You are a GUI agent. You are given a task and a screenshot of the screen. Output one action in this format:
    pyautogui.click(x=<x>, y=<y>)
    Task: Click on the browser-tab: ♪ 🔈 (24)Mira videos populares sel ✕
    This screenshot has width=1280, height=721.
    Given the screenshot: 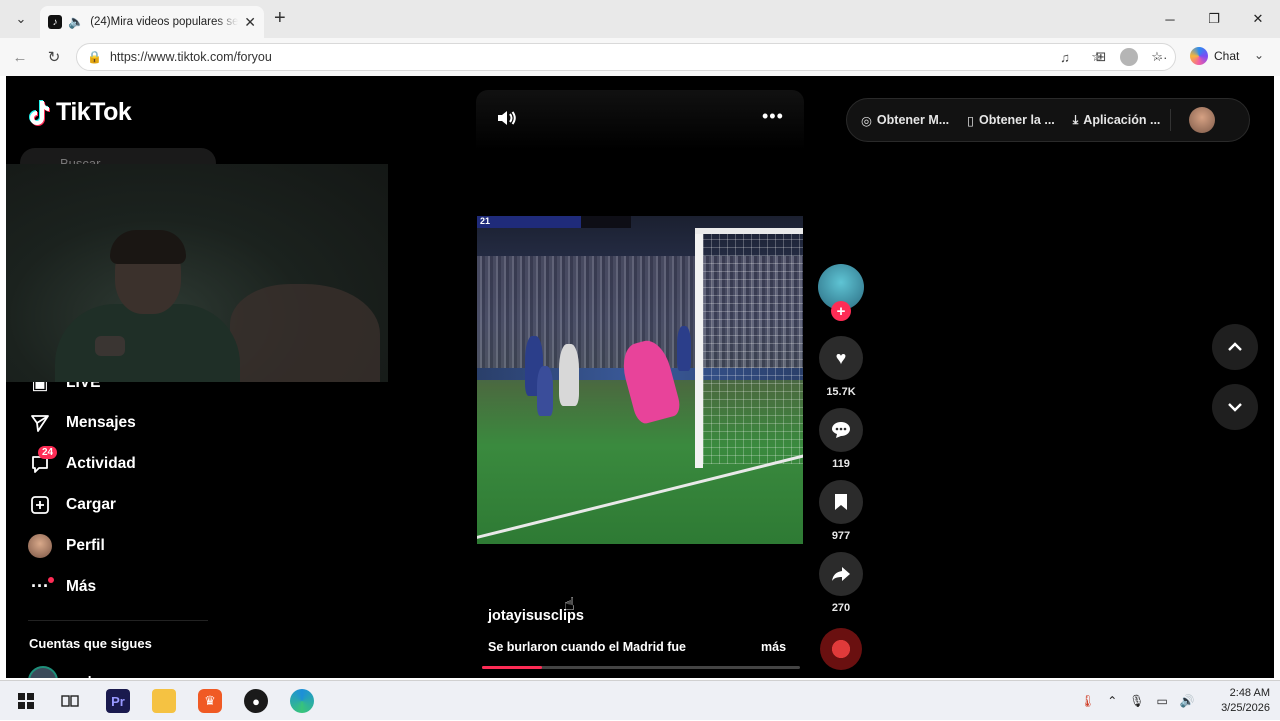 What is the action you would take?
    pyautogui.click(x=152, y=22)
    